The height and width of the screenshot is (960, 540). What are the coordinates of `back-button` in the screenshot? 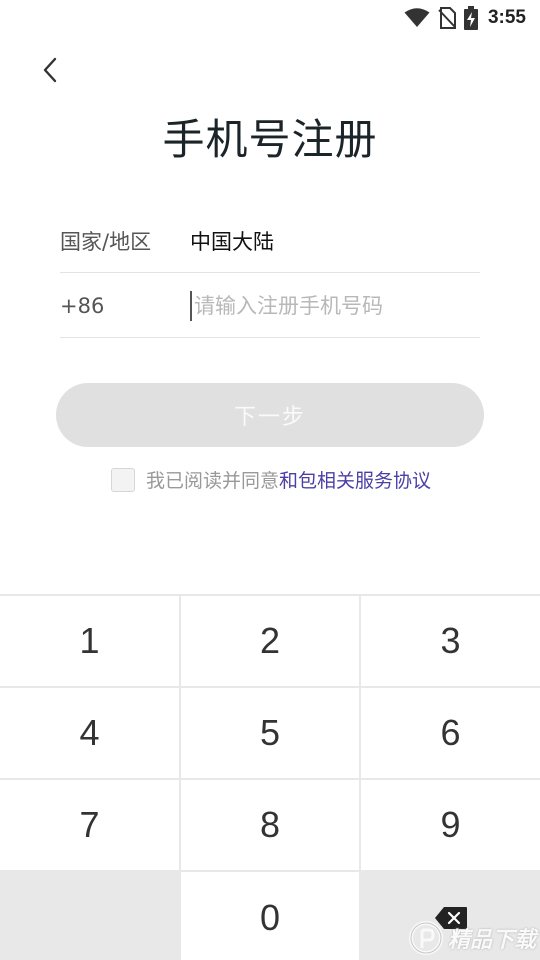 It's located at (50, 70).